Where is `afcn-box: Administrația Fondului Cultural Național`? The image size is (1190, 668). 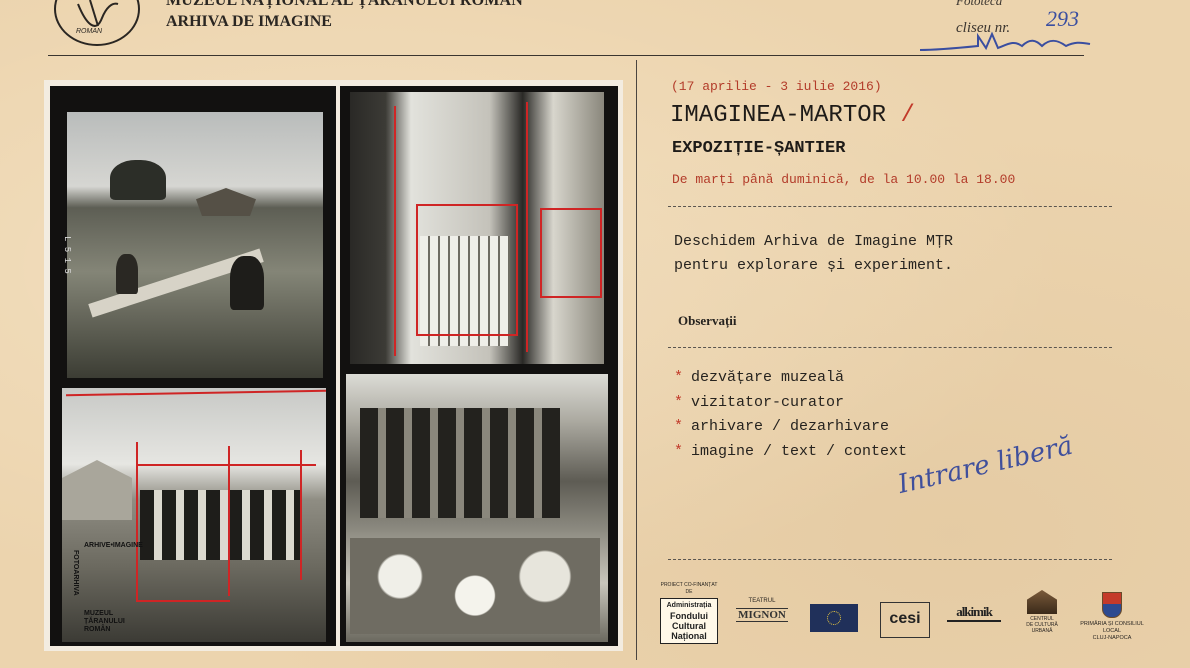 afcn-box: Administrația Fondului Cultural Național is located at coordinates (689, 621).